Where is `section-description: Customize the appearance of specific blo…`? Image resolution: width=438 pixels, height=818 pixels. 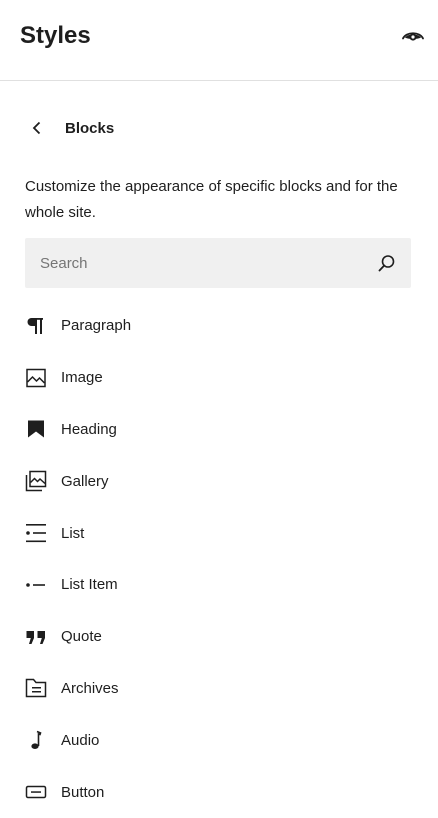
section-description: Customize the appearance of specific blo… is located at coordinates (211, 199).